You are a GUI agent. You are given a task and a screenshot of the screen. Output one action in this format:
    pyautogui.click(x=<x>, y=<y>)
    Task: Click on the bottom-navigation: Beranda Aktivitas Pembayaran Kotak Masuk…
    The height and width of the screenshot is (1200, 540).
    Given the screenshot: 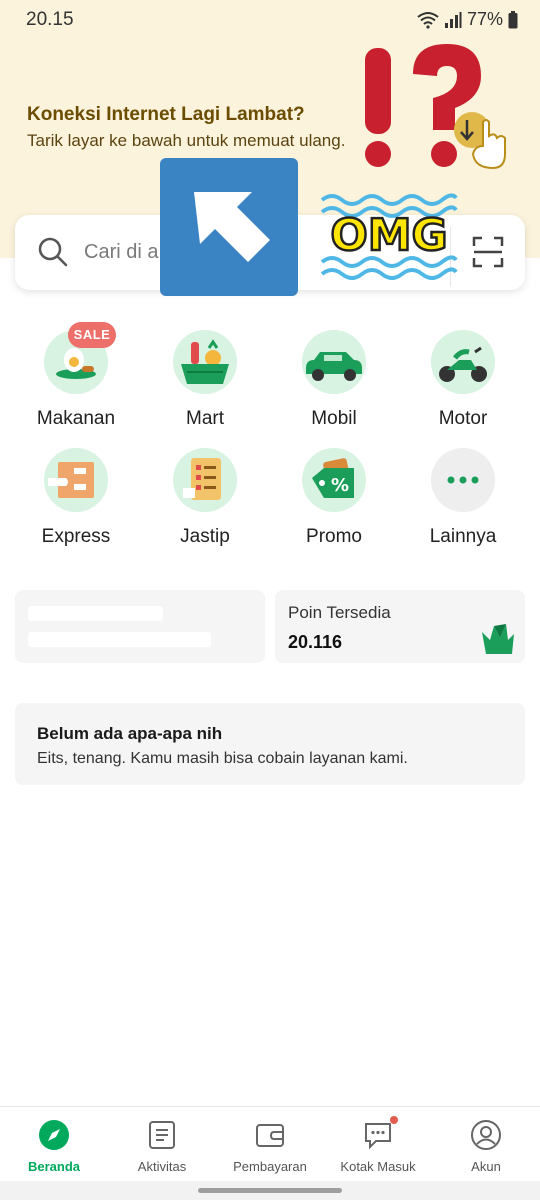 What is the action you would take?
    pyautogui.click(x=270, y=1143)
    